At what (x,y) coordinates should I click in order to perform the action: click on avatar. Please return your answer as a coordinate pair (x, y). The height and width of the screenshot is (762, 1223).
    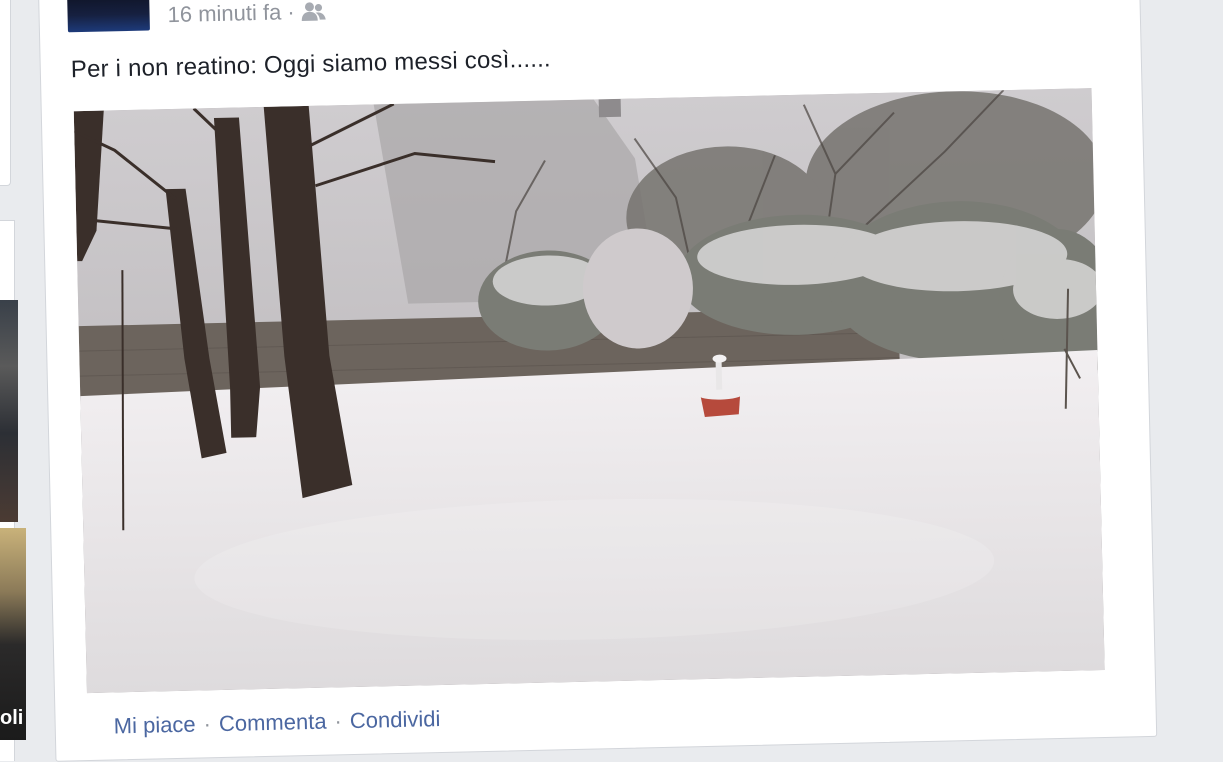
    Looking at the image, I should click on (108, 16).